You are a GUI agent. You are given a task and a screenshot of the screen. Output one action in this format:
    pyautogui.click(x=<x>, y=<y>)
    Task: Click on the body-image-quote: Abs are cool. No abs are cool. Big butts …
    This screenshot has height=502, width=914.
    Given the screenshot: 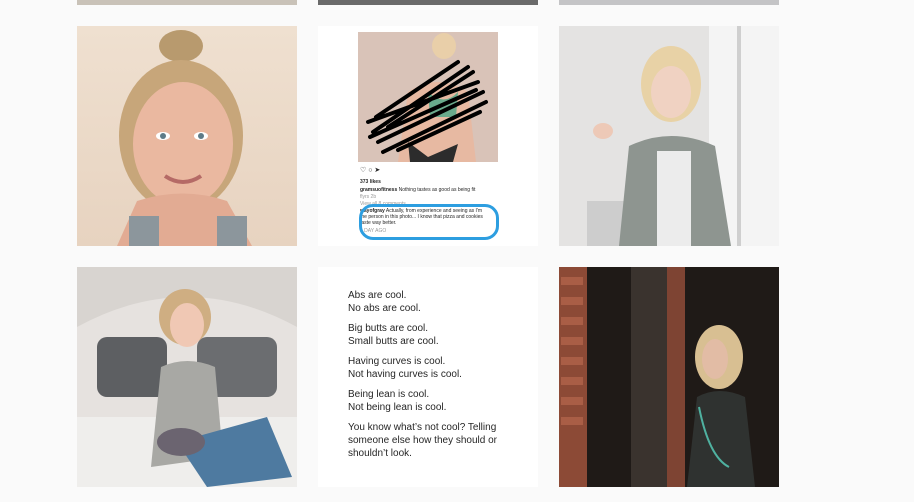 What is the action you would take?
    pyautogui.click(x=433, y=378)
    